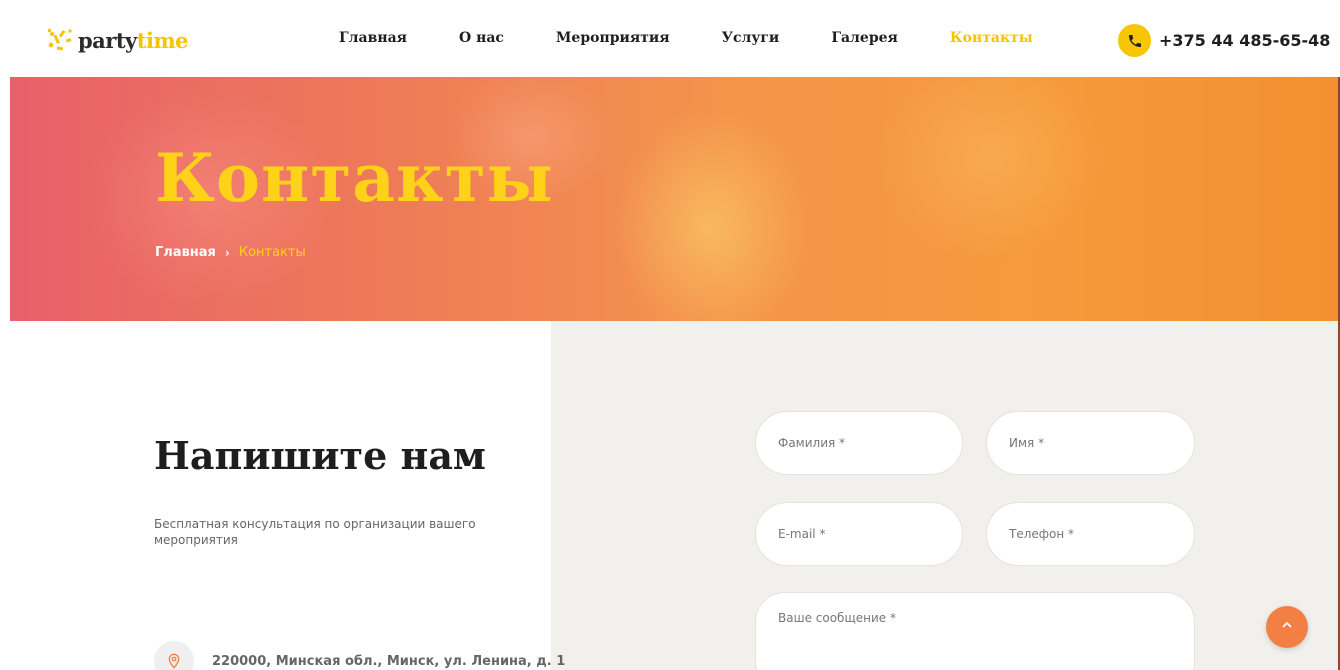 This screenshot has height=670, width=1340. Describe the element at coordinates (227, 252) in the screenshot. I see `chevron-right-icon: ›` at that location.